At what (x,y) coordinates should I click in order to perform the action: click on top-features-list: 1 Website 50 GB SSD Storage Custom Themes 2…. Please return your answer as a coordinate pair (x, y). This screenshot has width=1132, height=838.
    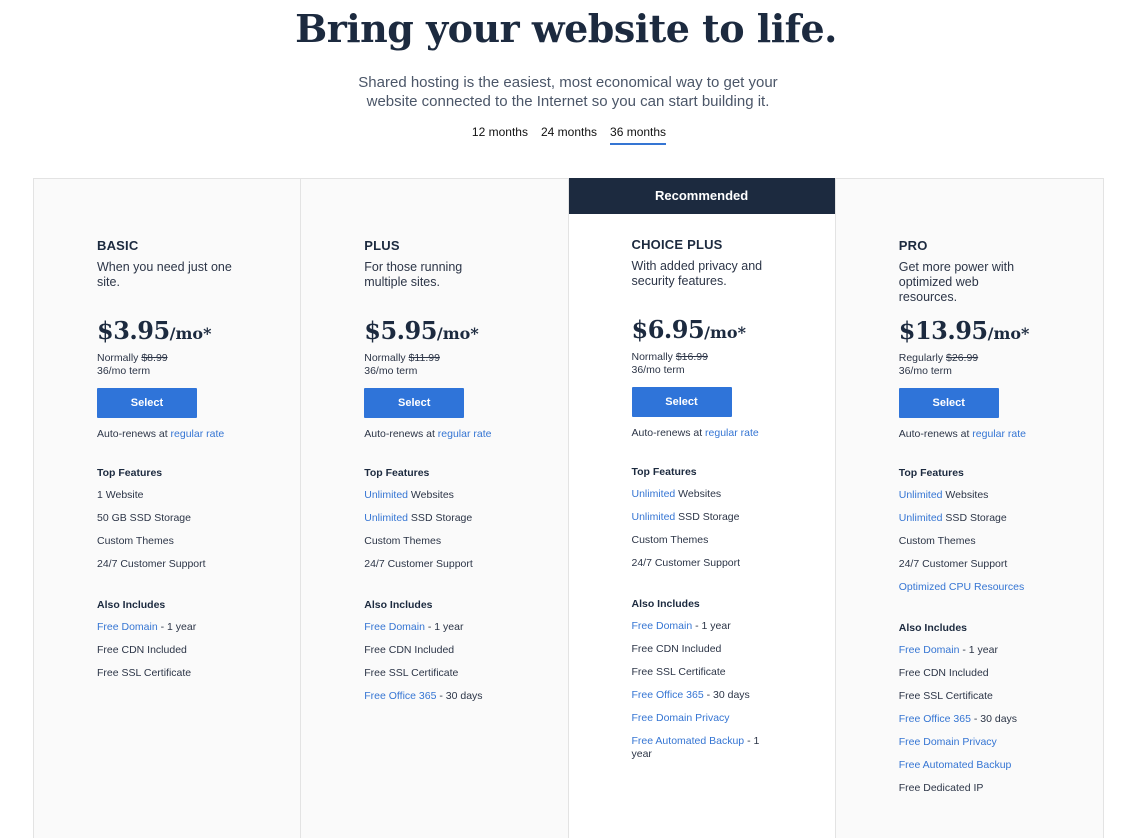
    Looking at the image, I should click on (188, 530).